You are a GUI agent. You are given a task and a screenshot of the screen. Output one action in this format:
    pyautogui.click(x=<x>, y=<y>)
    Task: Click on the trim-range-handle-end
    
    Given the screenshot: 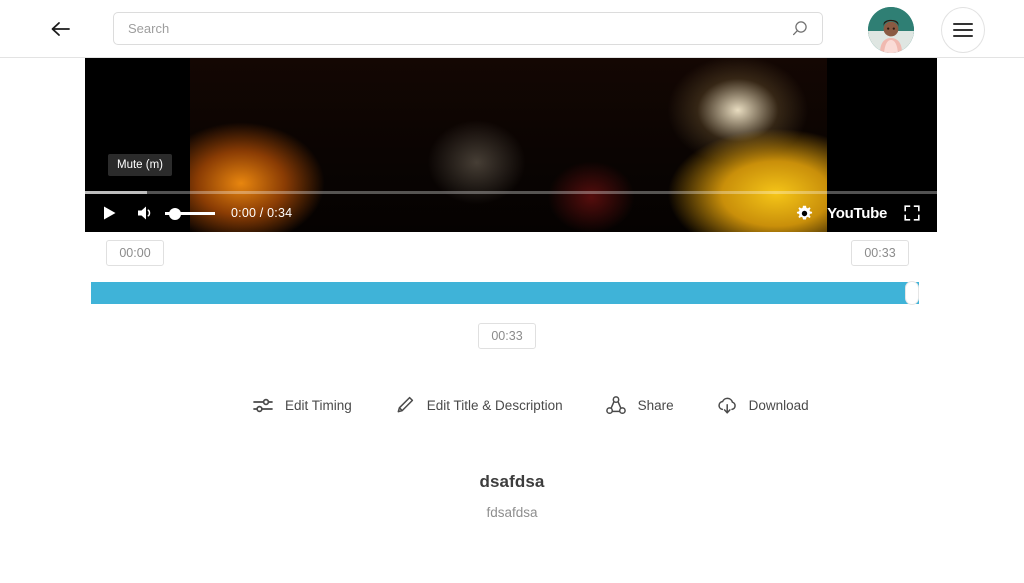 What is the action you would take?
    pyautogui.click(x=912, y=293)
    